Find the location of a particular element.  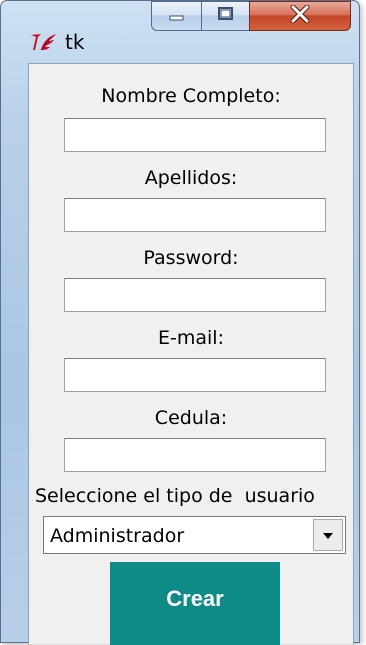

window-title: tk is located at coordinates (75, 42).